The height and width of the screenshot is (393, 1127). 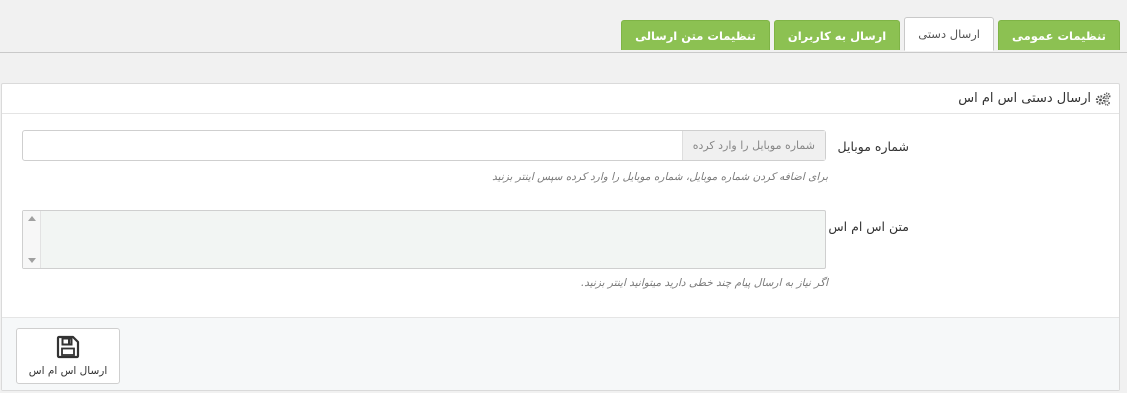 What do you see at coordinates (32, 239) in the screenshot?
I see `textarea-scrollbar` at bounding box center [32, 239].